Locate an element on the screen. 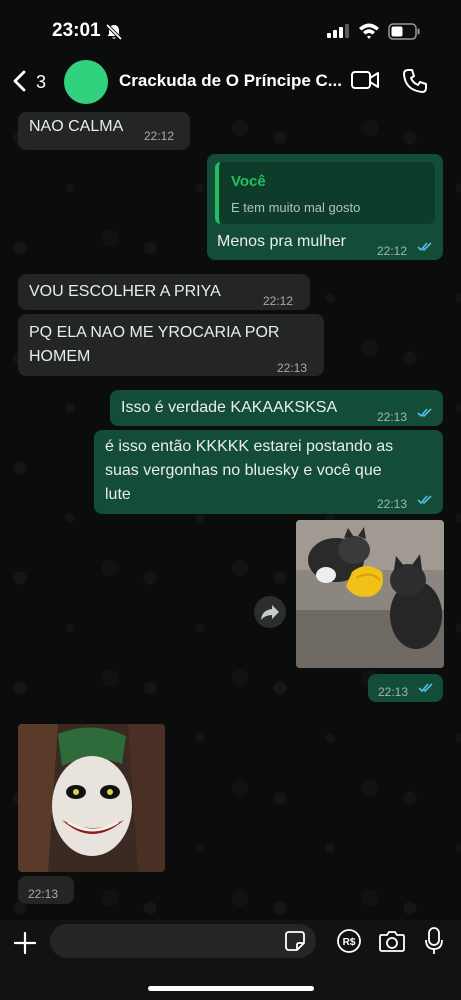  bell-slash-icon is located at coordinates (114, 32).